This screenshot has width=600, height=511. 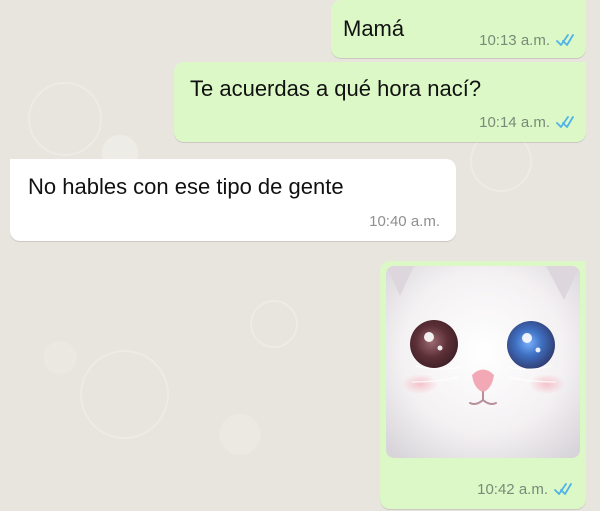 I want to click on kitten-sticker-image, so click(x=483, y=362).